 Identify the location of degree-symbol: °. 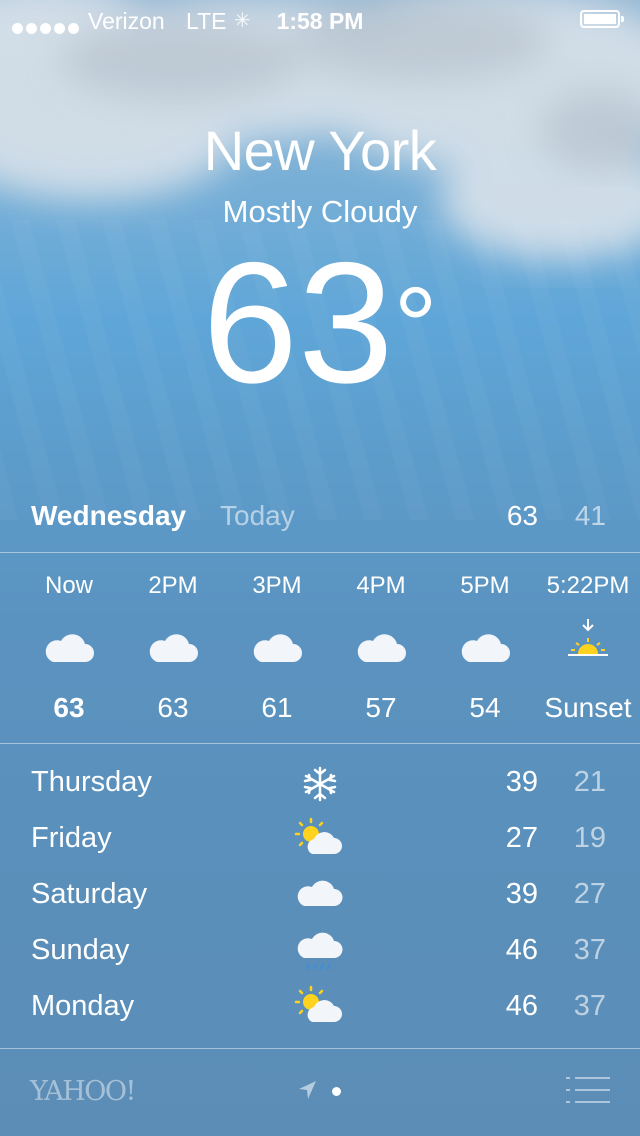
(415, 326).